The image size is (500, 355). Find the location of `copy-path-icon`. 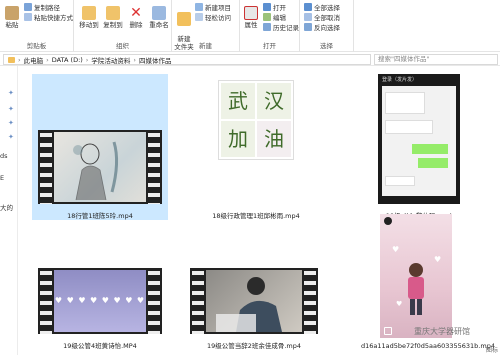

copy-path-icon is located at coordinates (28, 7).